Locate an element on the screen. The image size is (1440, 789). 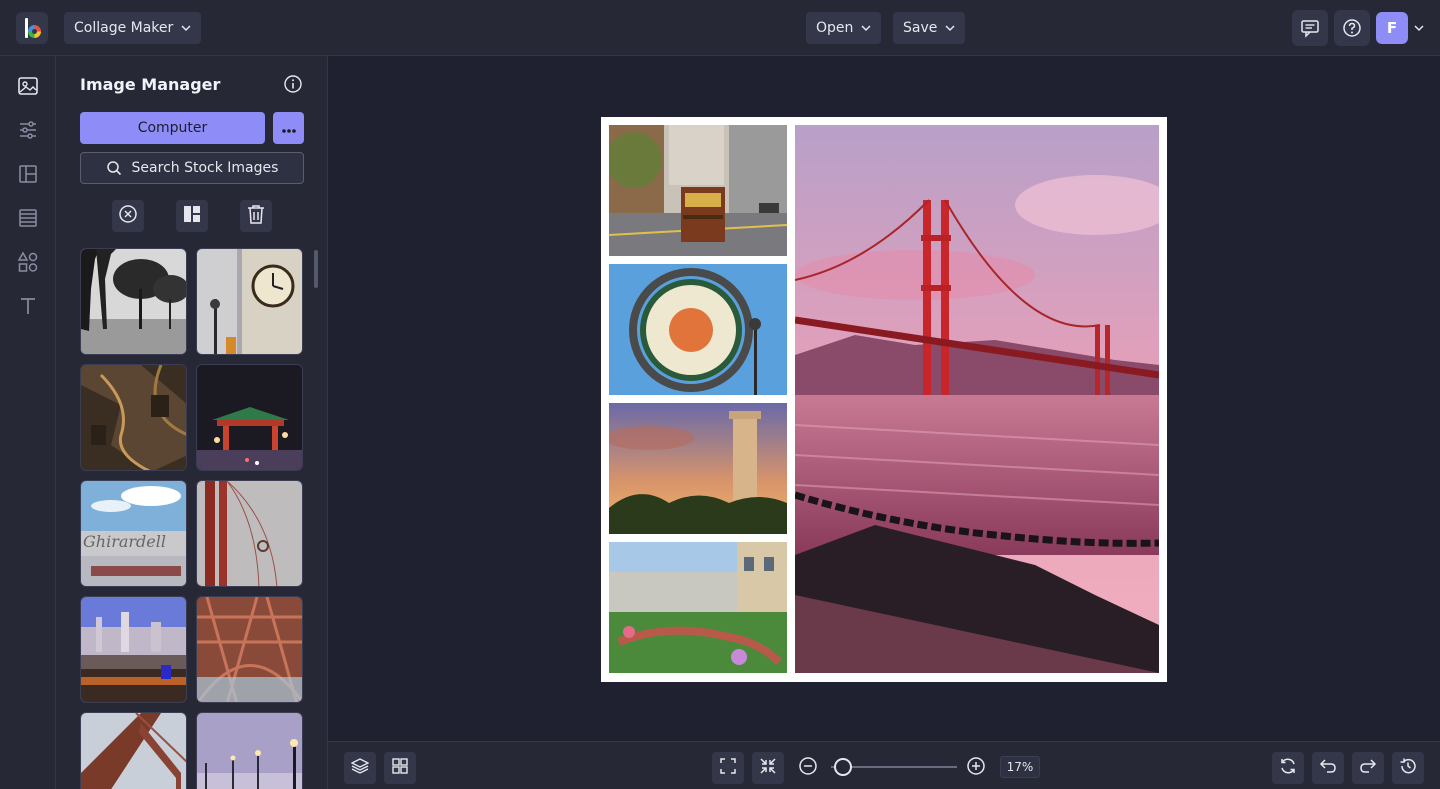
delete-button is located at coordinates (256, 216).